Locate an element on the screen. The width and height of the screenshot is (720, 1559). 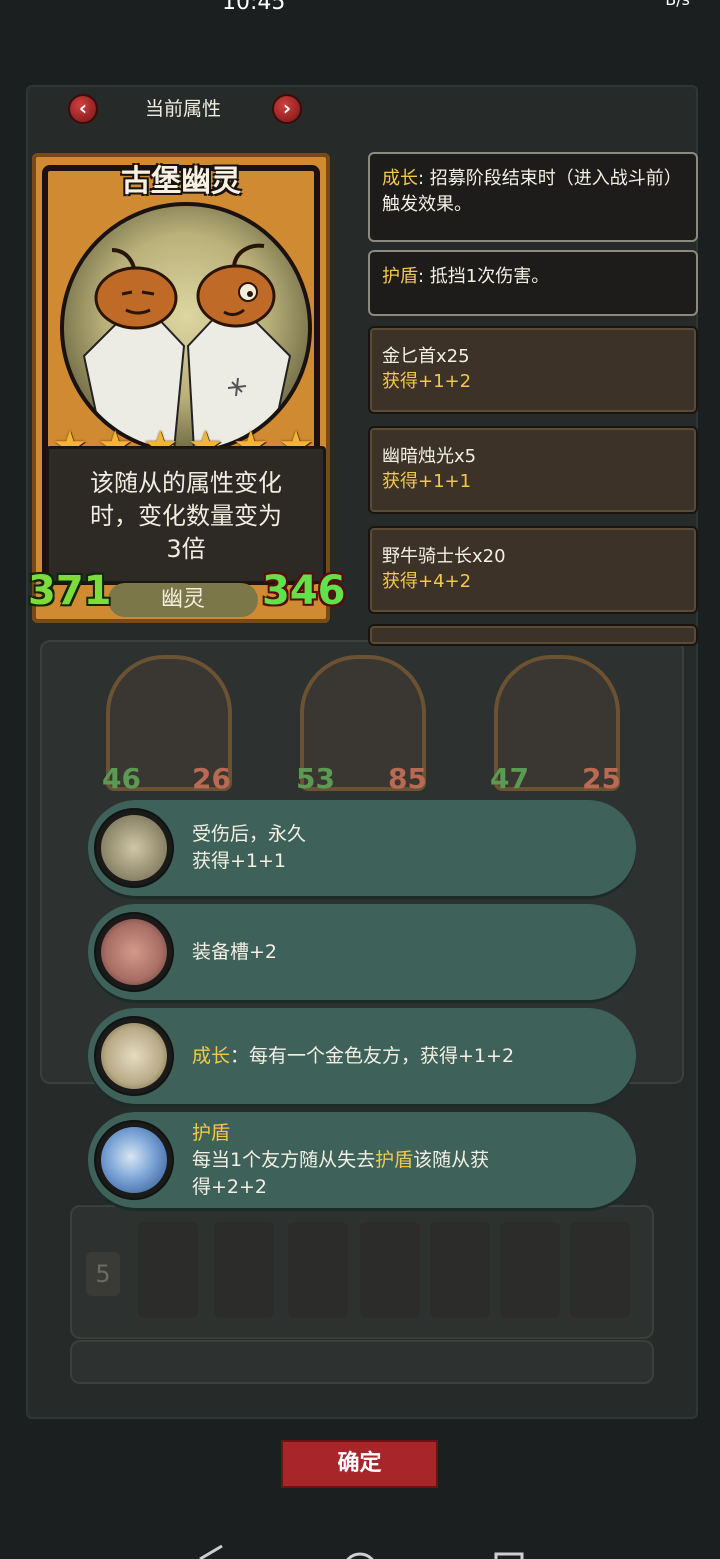
unit-name: 古堡幽灵 is located at coordinates (181, 181).